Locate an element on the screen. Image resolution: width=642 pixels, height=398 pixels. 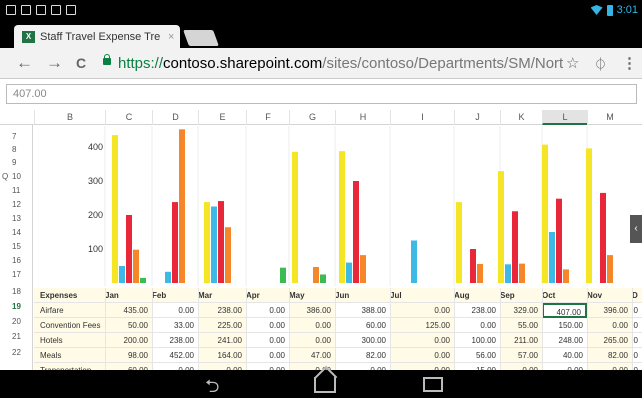
bar-sep-airfare is located at coordinates (501, 227).